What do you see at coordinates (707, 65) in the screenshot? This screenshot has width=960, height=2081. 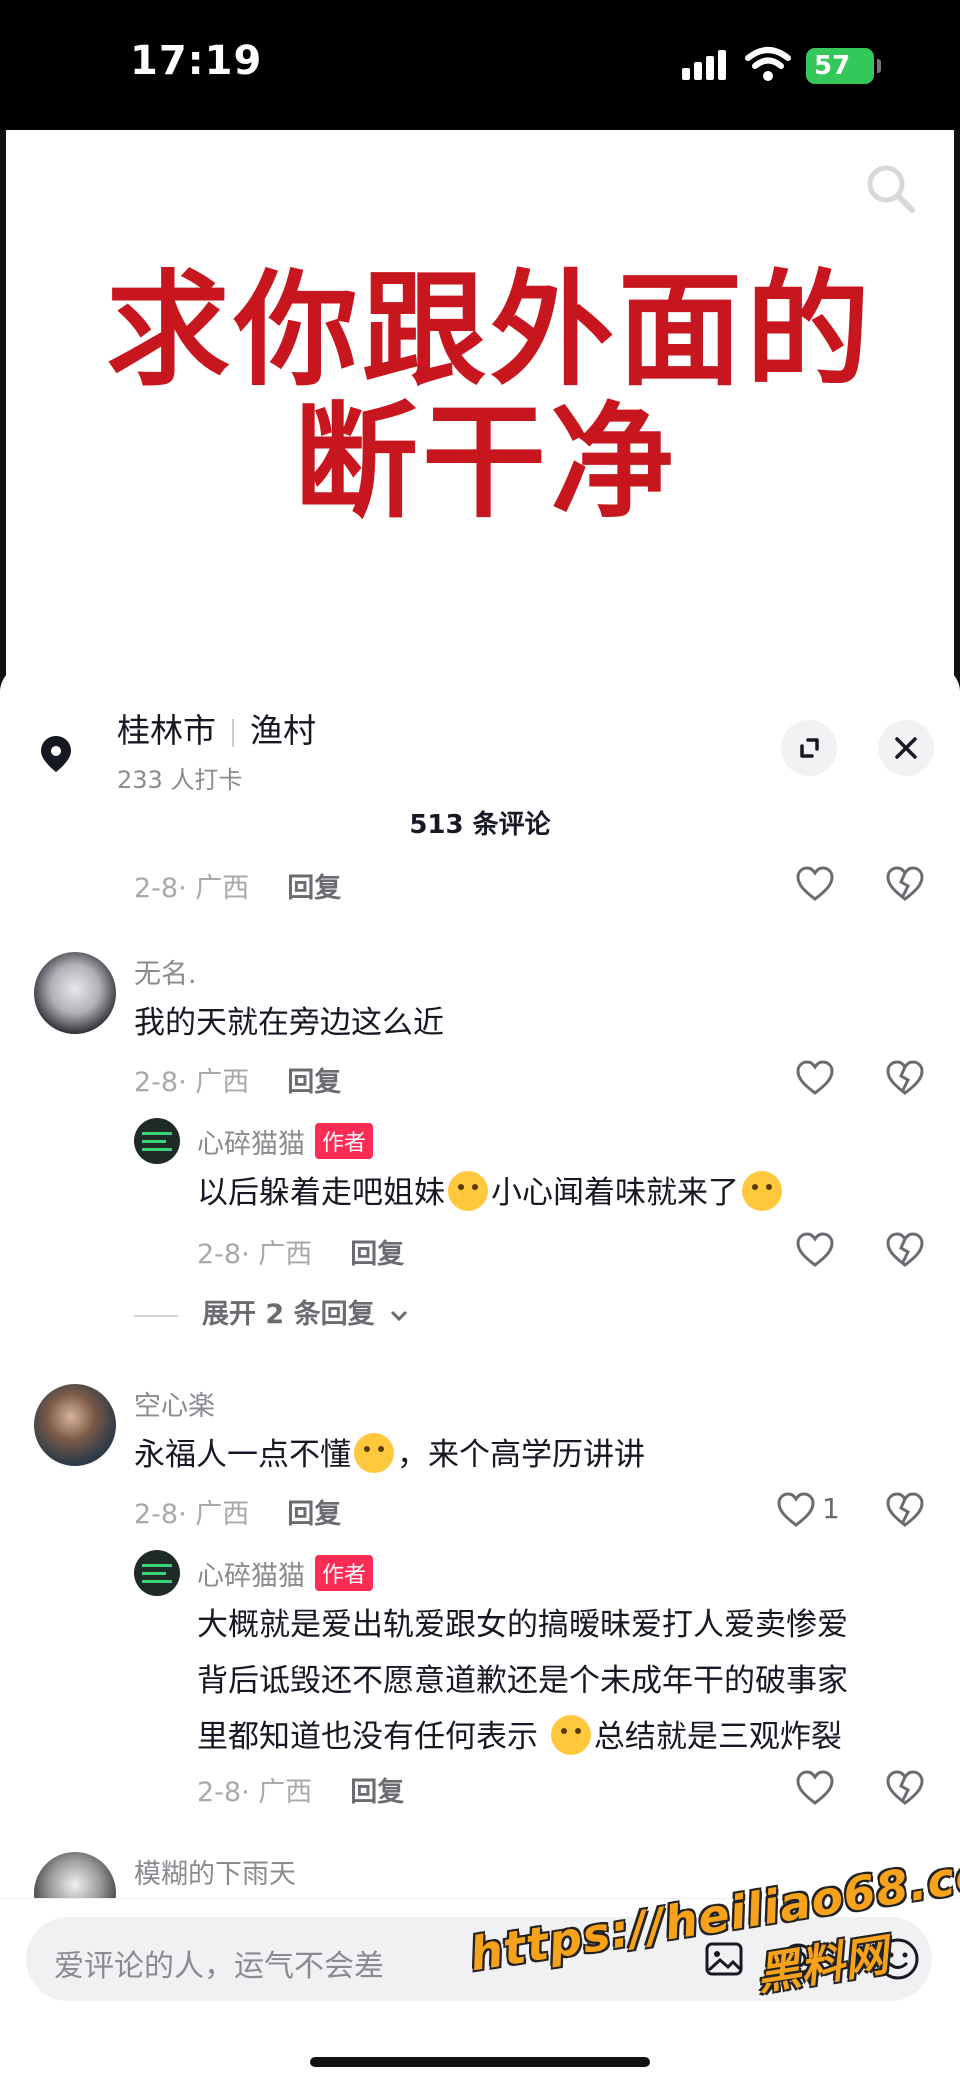 I see `cellular-signal-icon` at bounding box center [707, 65].